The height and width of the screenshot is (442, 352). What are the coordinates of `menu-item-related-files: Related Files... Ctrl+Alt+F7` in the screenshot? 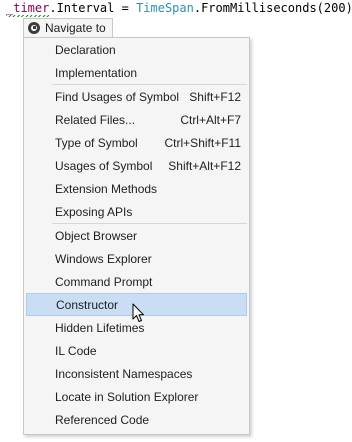 It's located at (136, 119).